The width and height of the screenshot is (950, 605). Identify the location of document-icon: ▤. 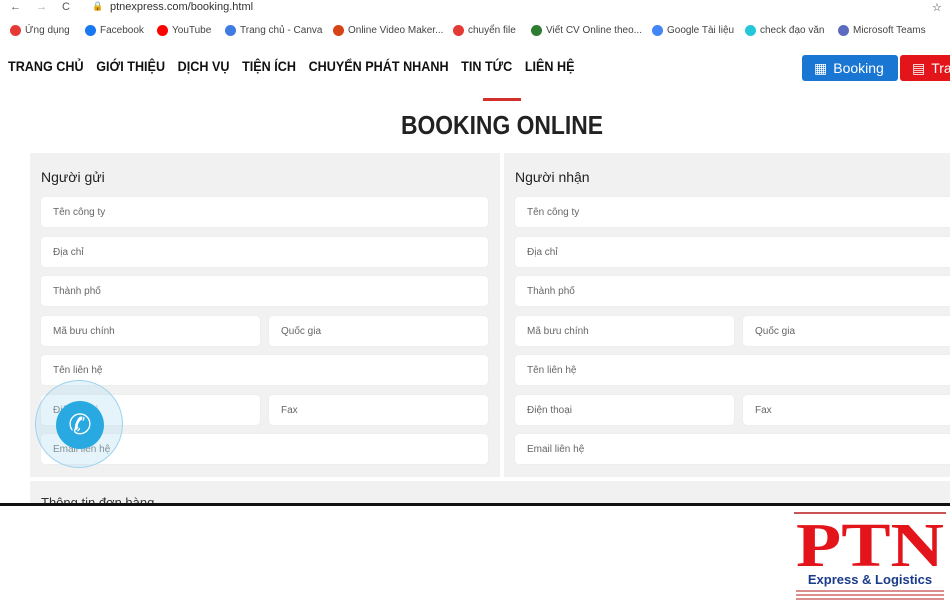
(919, 67).